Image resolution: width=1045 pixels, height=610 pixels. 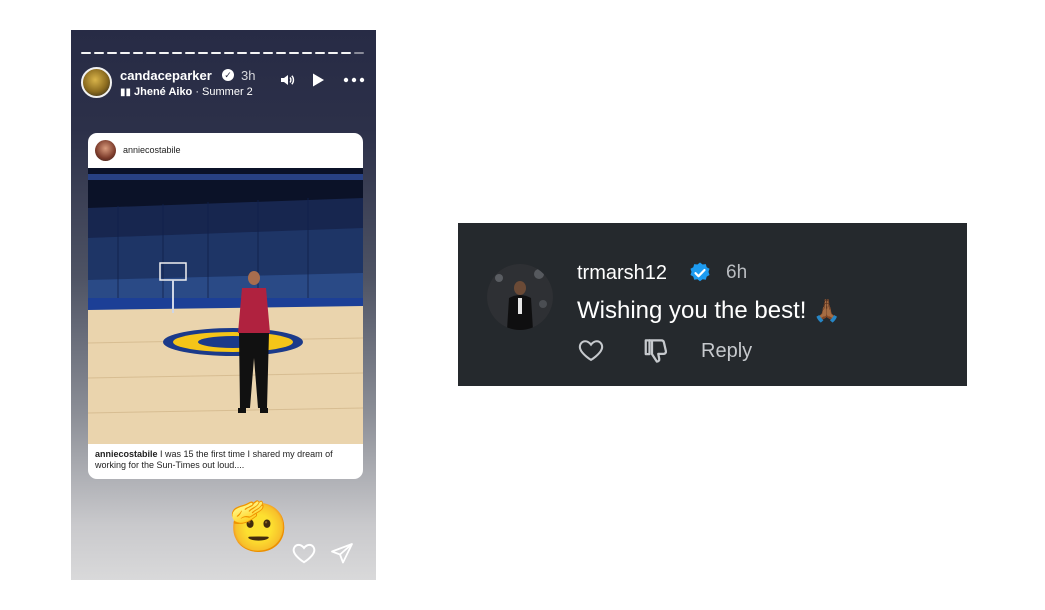 I want to click on play-icon-glyph, so click(x=318, y=80).